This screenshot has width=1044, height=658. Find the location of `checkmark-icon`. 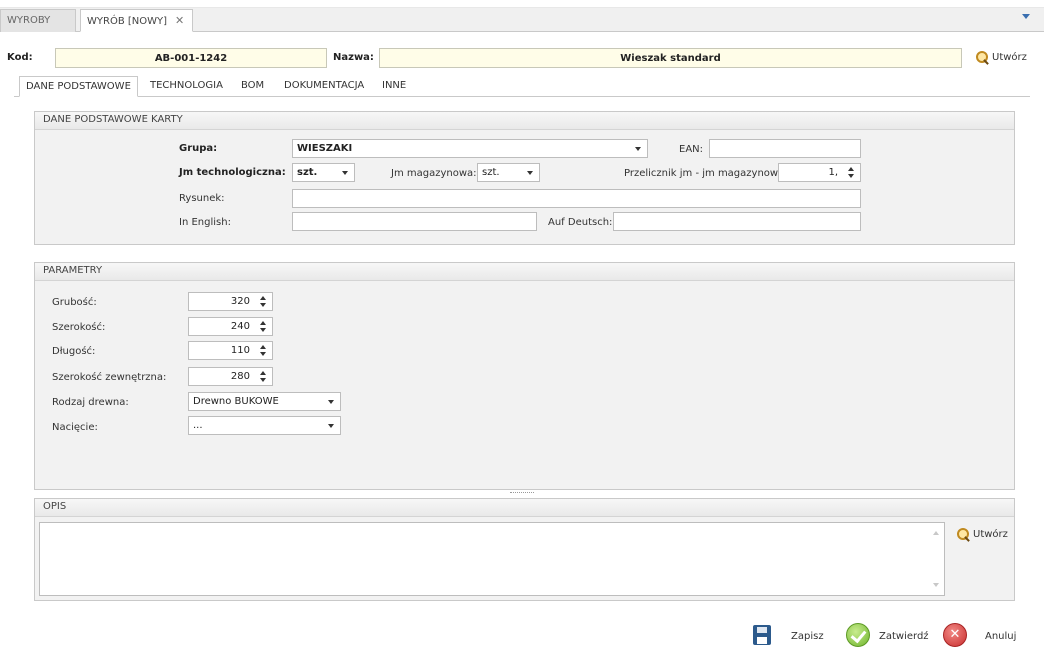

checkmark-icon is located at coordinates (858, 635).